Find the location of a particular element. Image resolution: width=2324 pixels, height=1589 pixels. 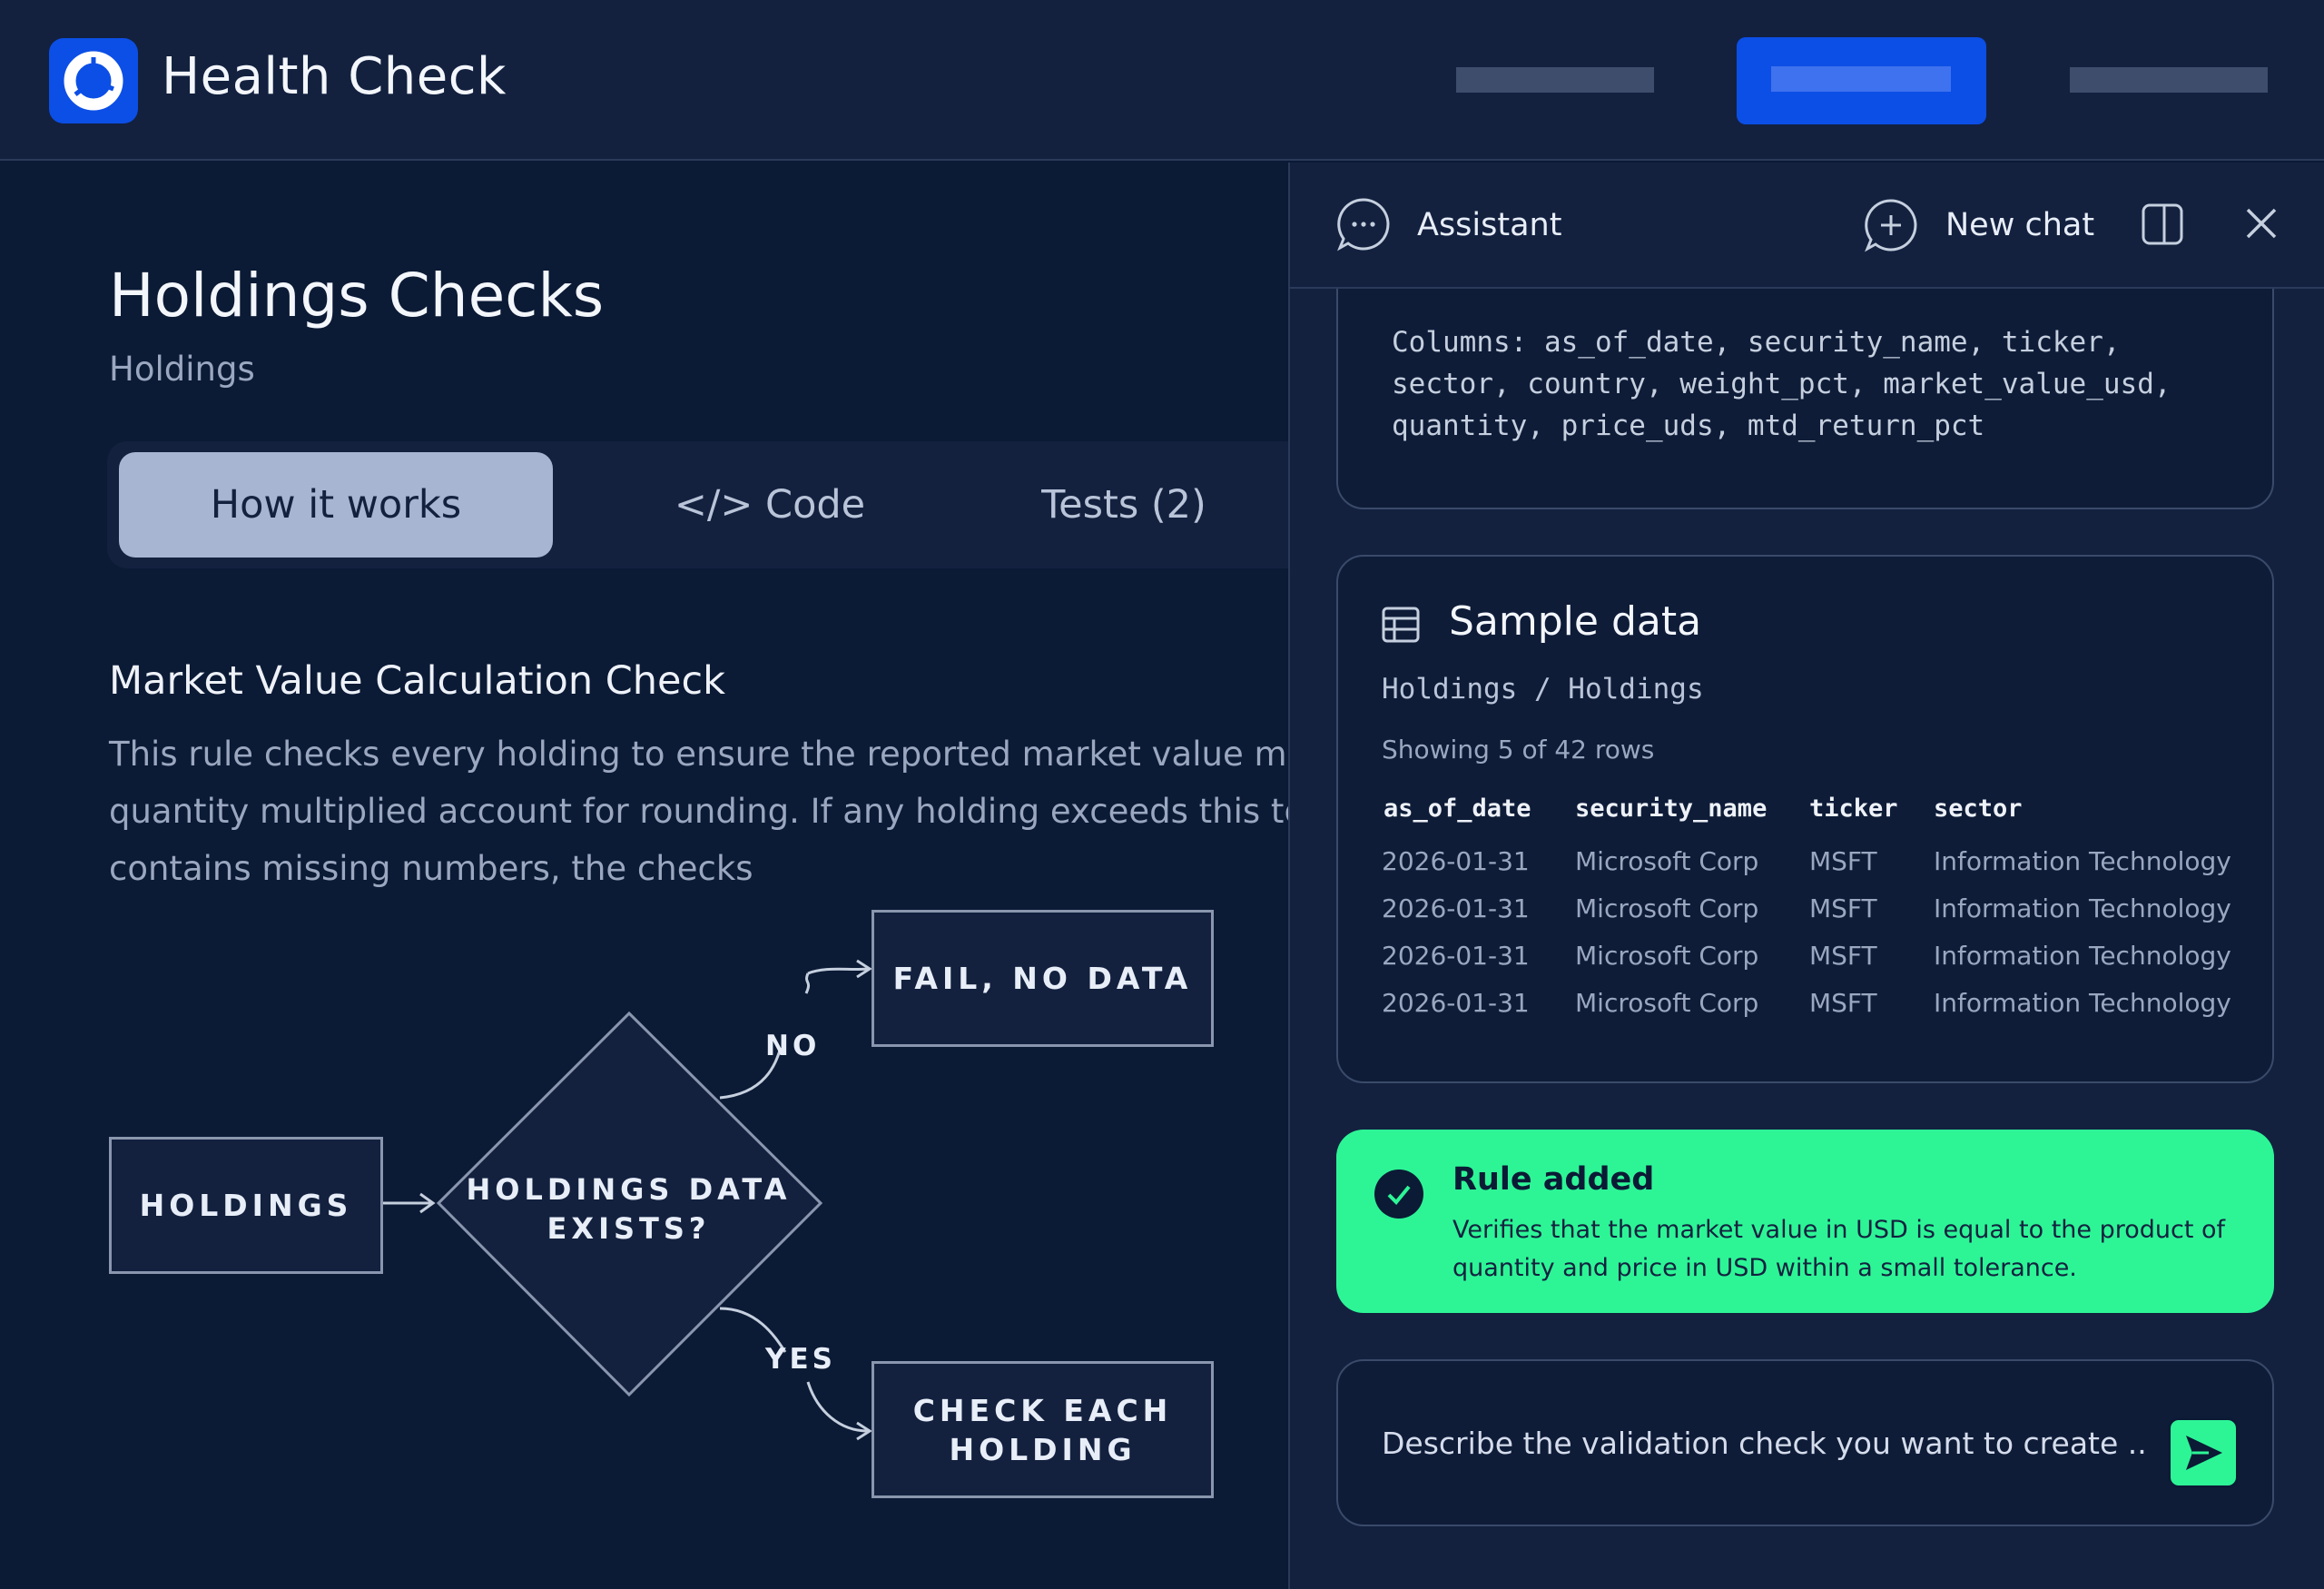

check-circle-icon is located at coordinates (1398, 1194).